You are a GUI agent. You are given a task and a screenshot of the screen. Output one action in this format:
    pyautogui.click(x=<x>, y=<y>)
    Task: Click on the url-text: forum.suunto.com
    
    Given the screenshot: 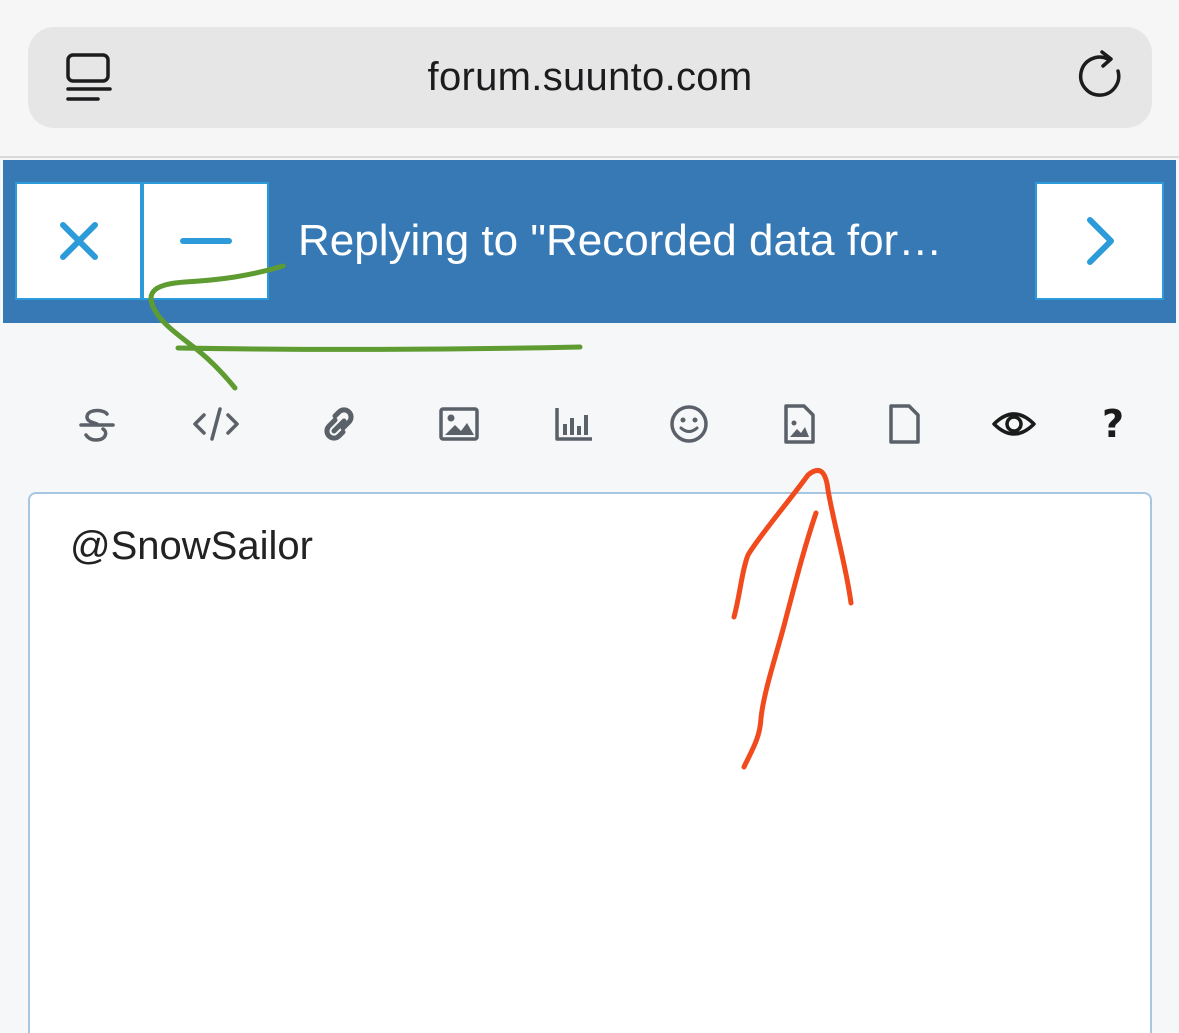 What is the action you would take?
    pyautogui.click(x=590, y=77)
    